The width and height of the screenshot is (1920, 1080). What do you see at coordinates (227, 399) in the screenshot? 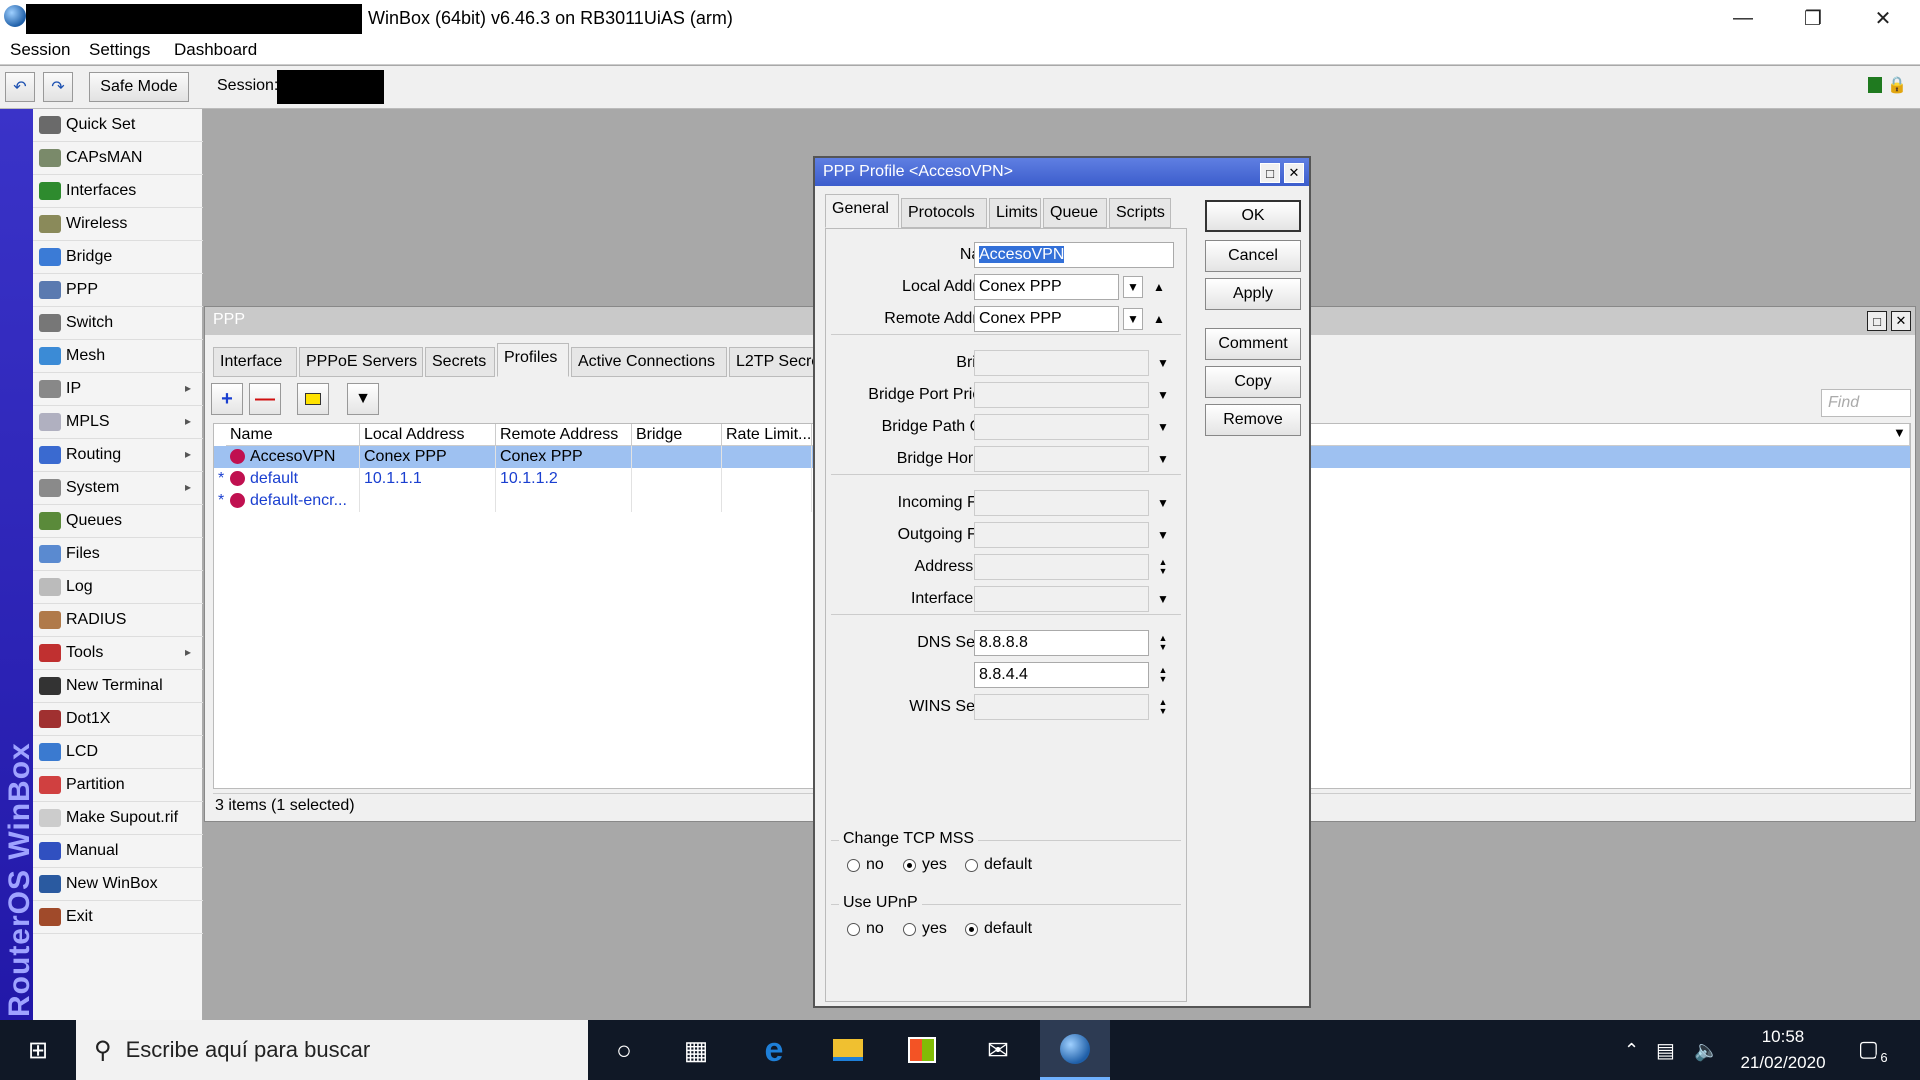
I see `add-button: +` at bounding box center [227, 399].